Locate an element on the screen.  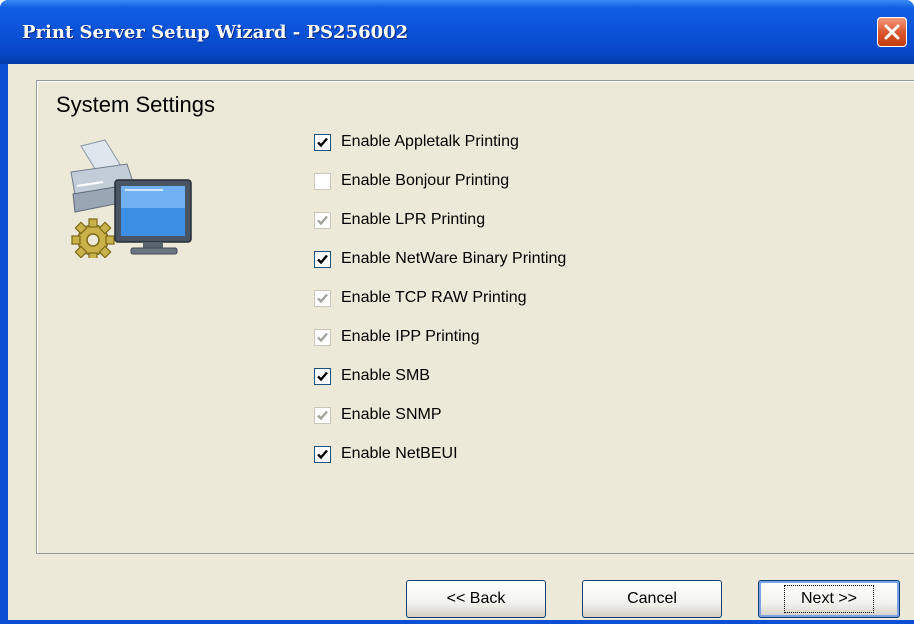
option-row: Enable SNMP is located at coordinates (494, 415).